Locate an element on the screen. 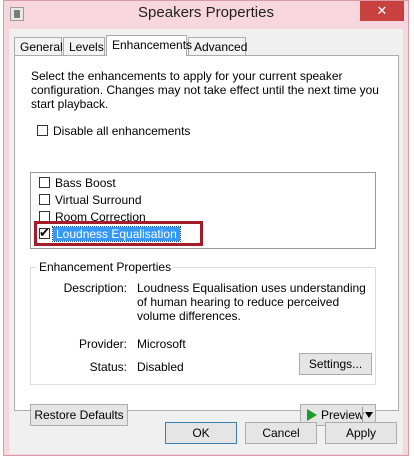  list-item: Virtual Surround is located at coordinates (98, 200).